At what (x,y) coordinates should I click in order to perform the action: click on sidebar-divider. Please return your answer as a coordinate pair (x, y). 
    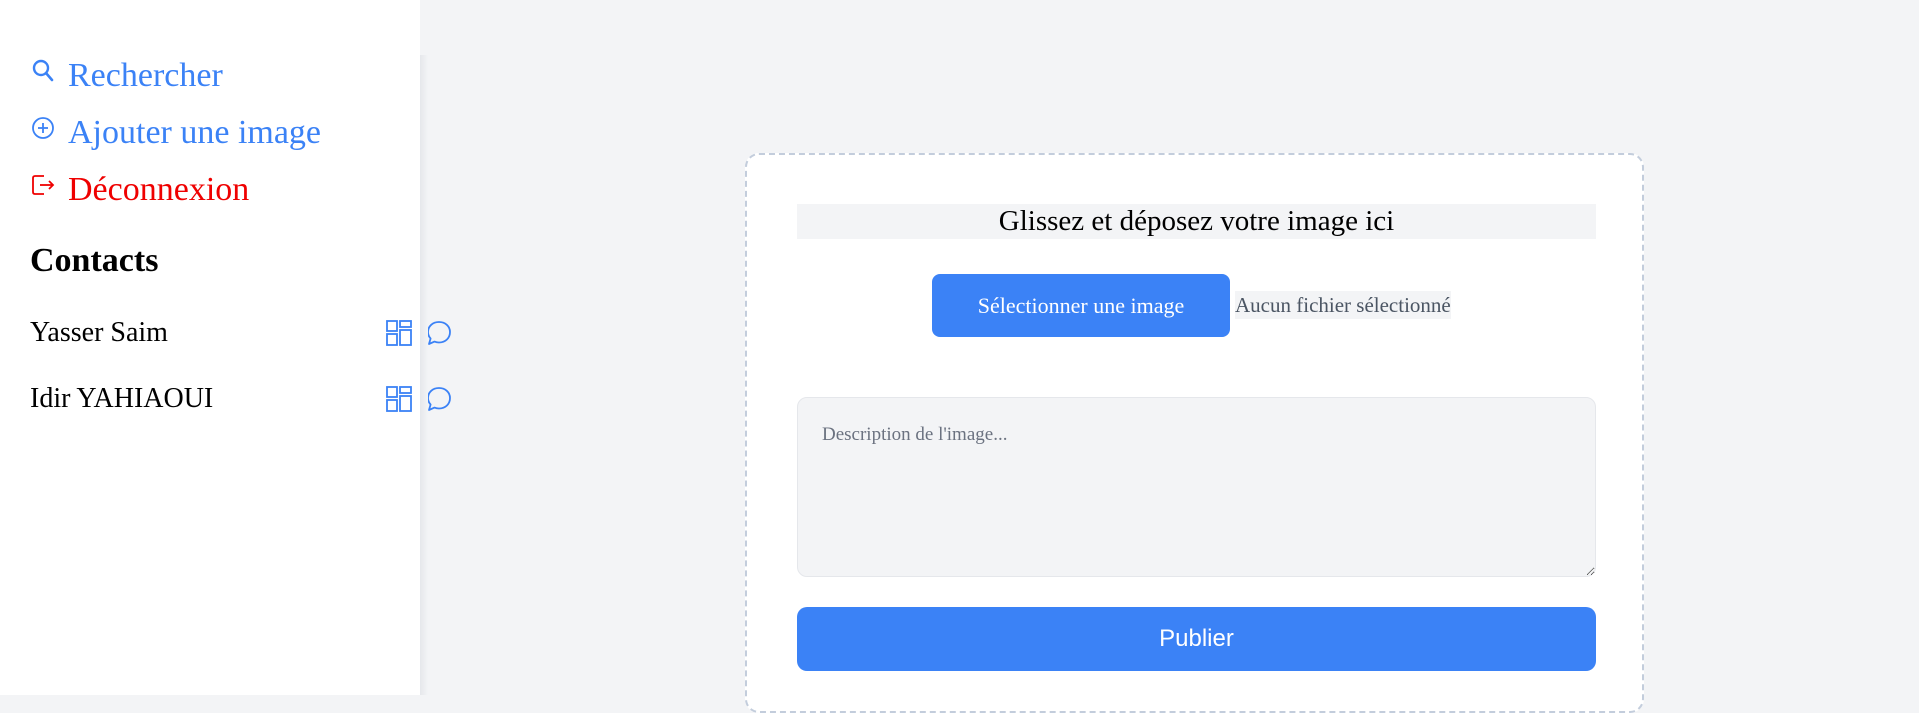
    Looking at the image, I should click on (424, 375).